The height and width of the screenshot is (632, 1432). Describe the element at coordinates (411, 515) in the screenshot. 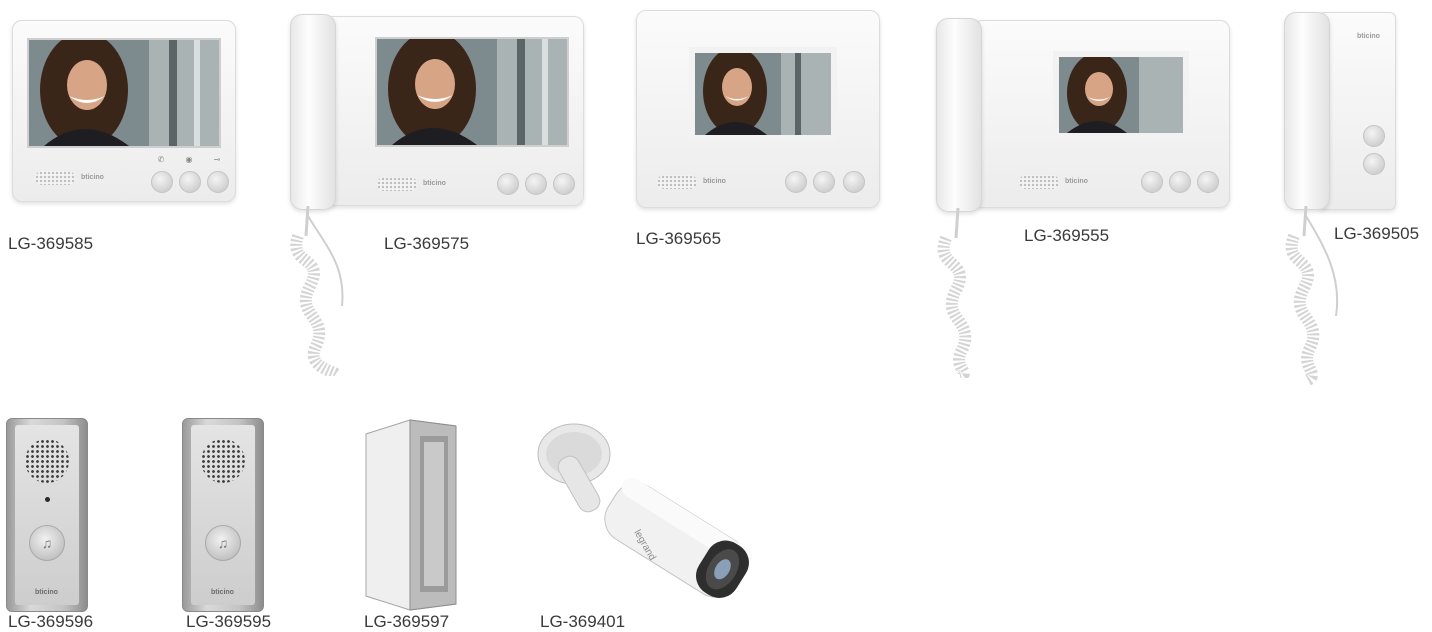

I see `angled-bracket` at that location.